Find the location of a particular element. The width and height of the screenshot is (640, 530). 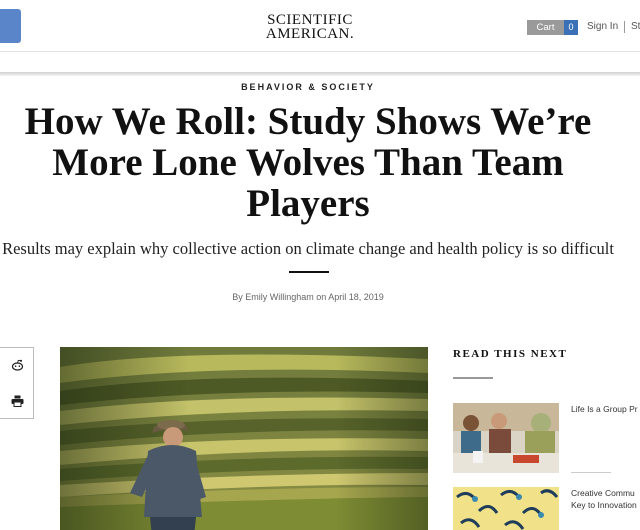

read-next-divider is located at coordinates (473, 378).